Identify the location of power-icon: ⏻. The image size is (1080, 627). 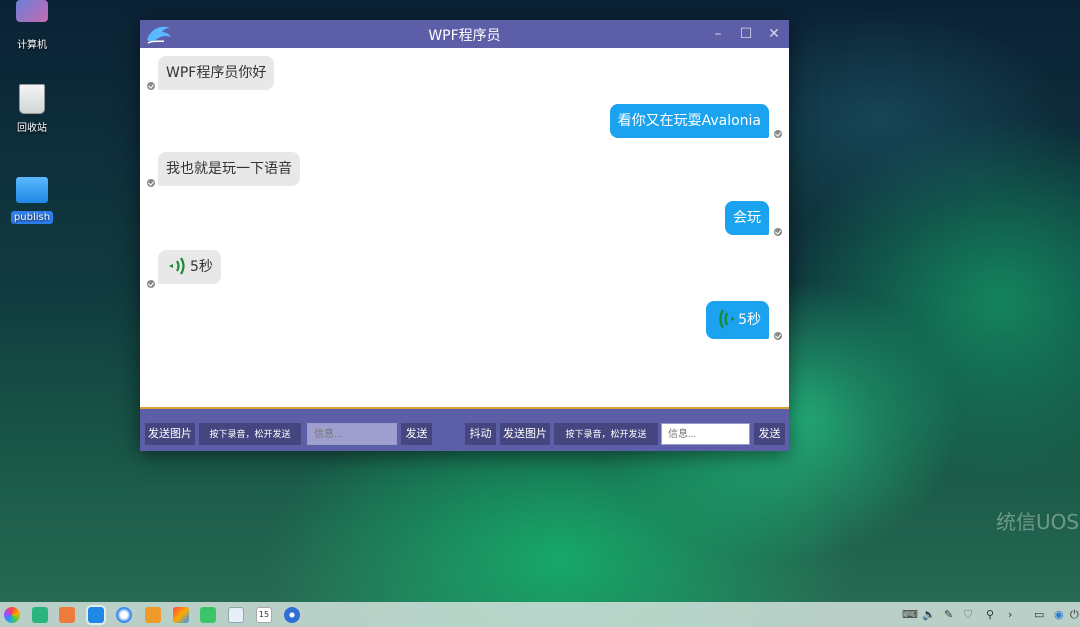
(1074, 615).